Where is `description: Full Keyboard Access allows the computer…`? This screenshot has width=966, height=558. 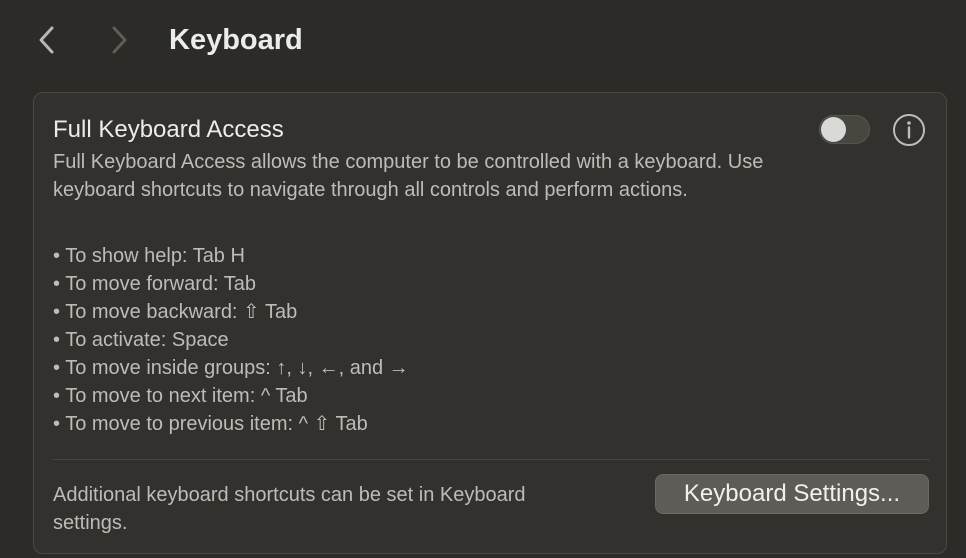
description: Full Keyboard Access allows the computer… is located at coordinates (408, 176).